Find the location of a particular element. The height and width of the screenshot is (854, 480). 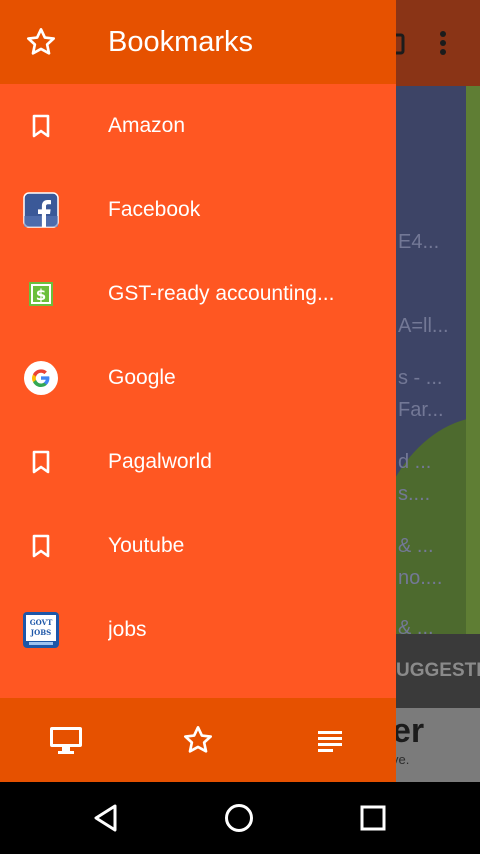

bookmark-item-google: Google is located at coordinates (198, 378).